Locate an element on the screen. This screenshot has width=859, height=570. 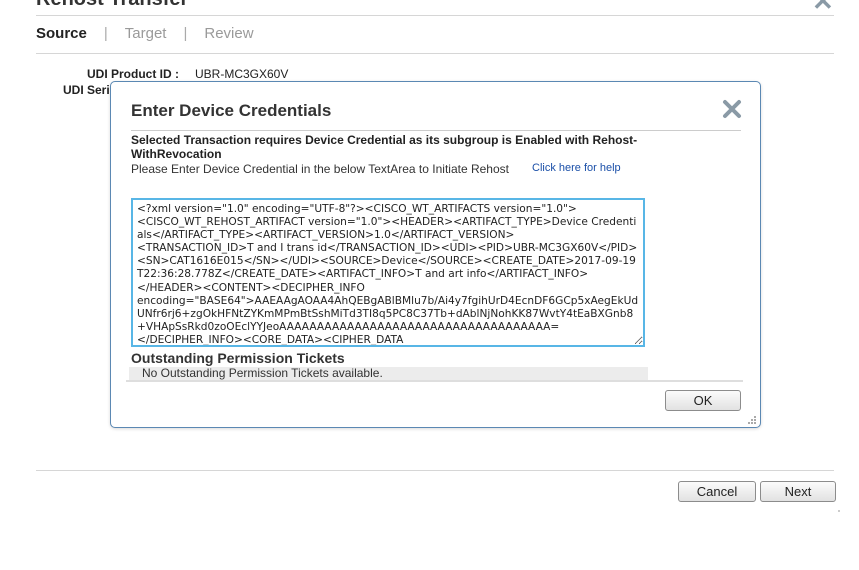
title-divider is located at coordinates (435, 15).